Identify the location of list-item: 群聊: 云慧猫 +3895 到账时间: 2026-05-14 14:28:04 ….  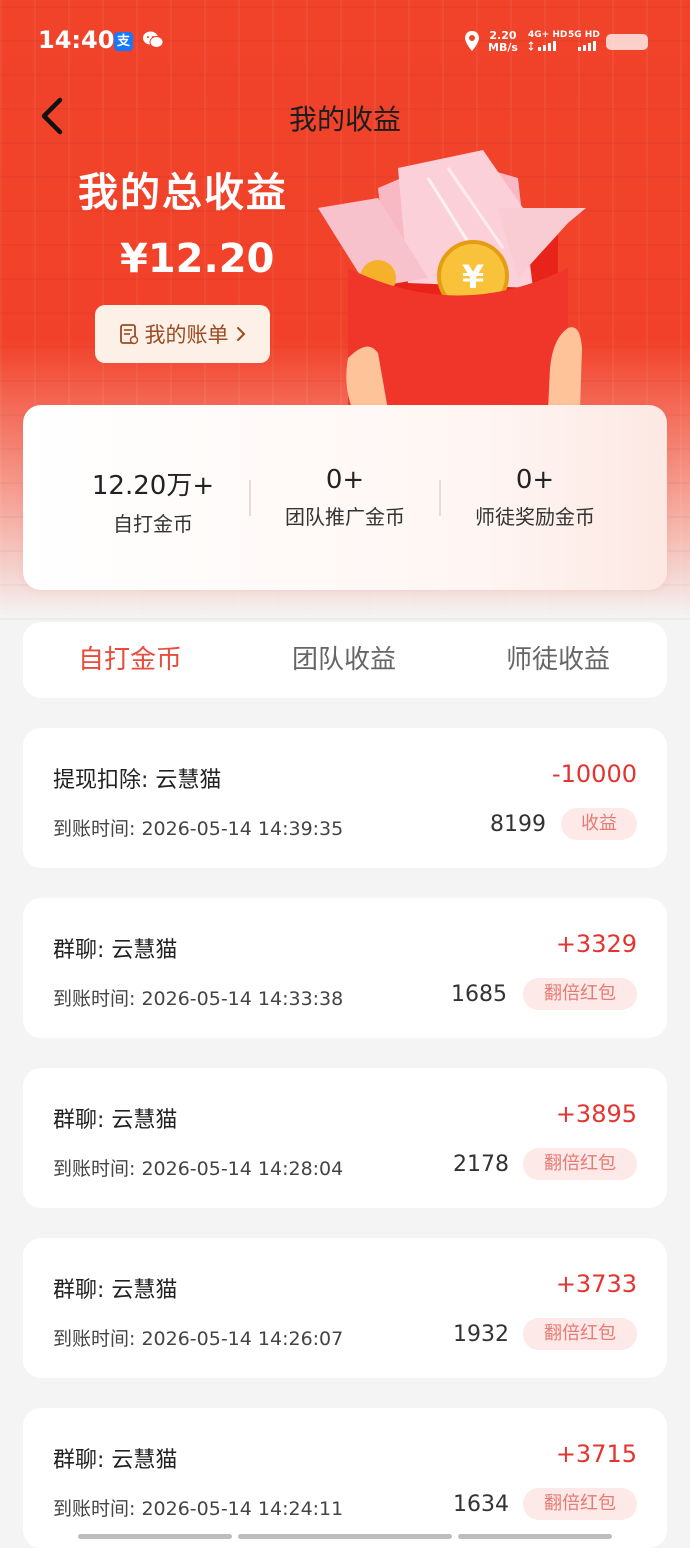
(345, 1138).